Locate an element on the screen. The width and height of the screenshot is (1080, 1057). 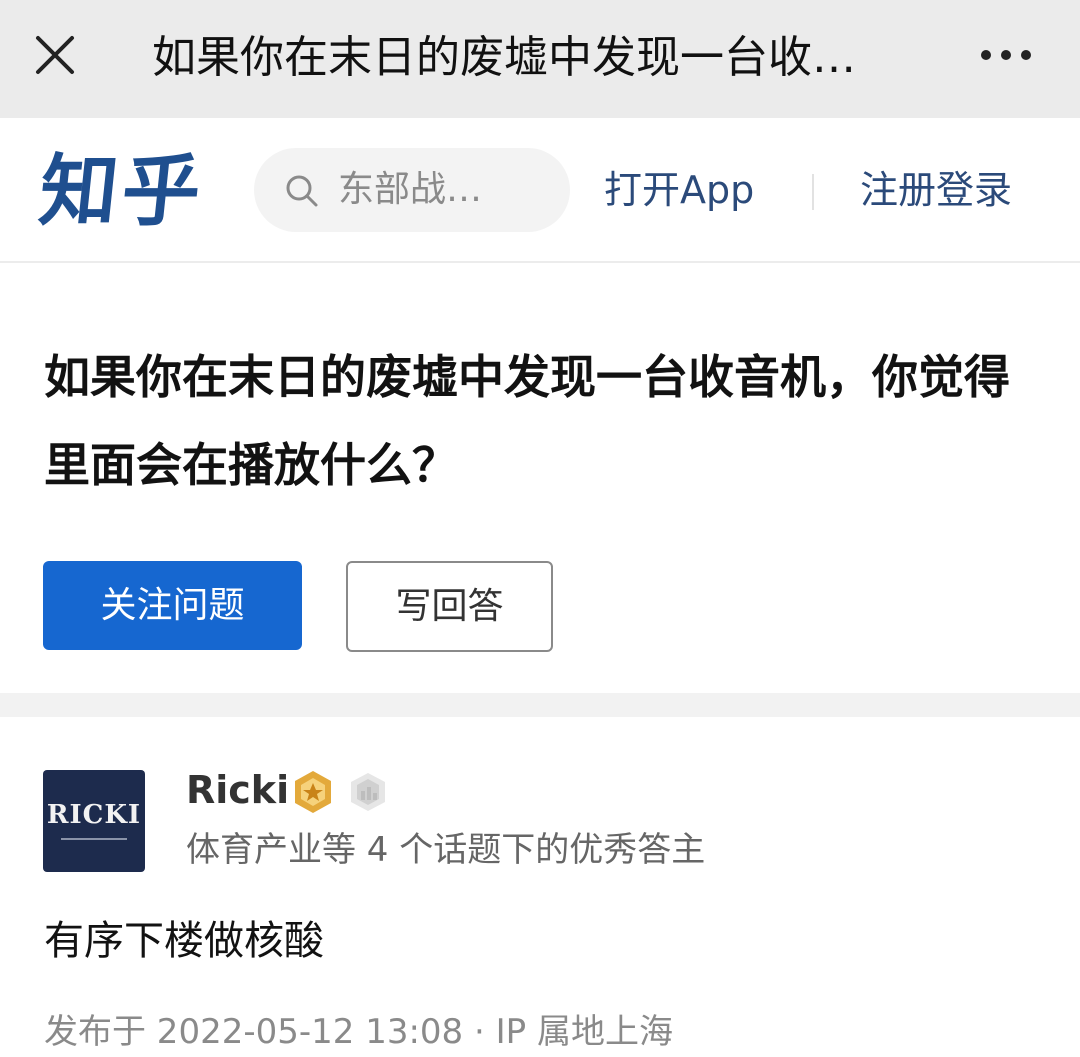
avatar-logo-text: RICKI is located at coordinates (94, 815).